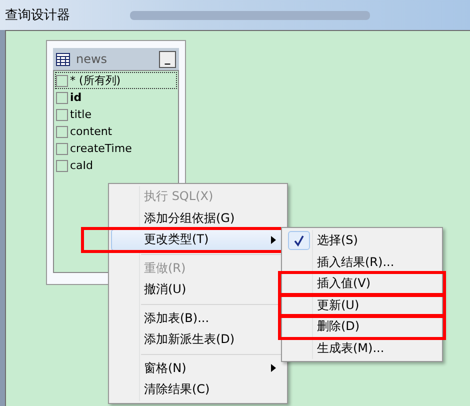 The image size is (470, 406). Describe the element at coordinates (76, 97) in the screenshot. I see `column-name: id` at that location.